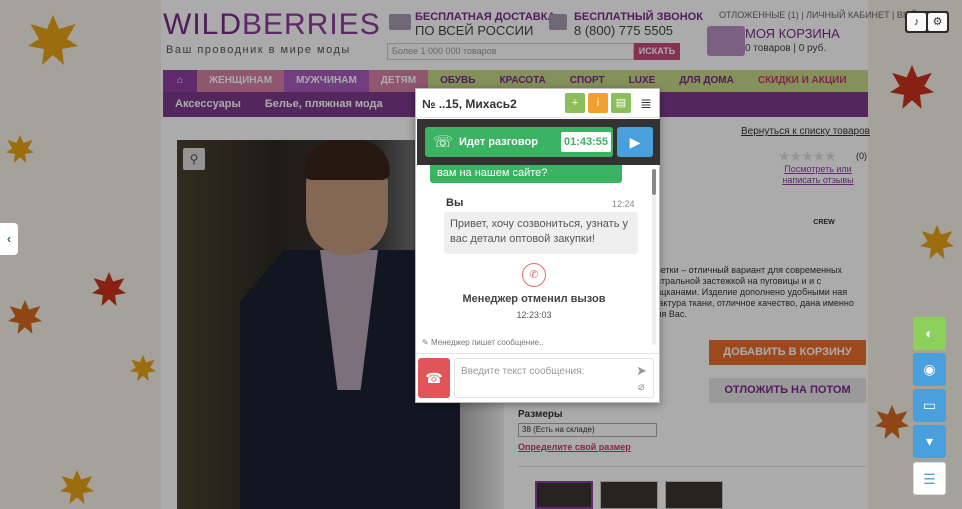 The width and height of the screenshot is (962, 509). Describe the element at coordinates (537, 103) in the screenshot. I see `chat-header: № ..15, Михась2 + i ▤ ≣` at that location.